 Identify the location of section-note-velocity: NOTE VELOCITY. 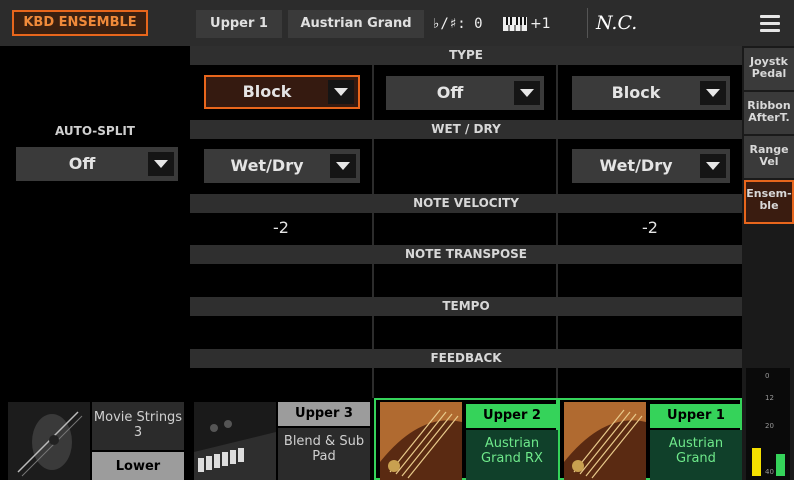
(466, 203).